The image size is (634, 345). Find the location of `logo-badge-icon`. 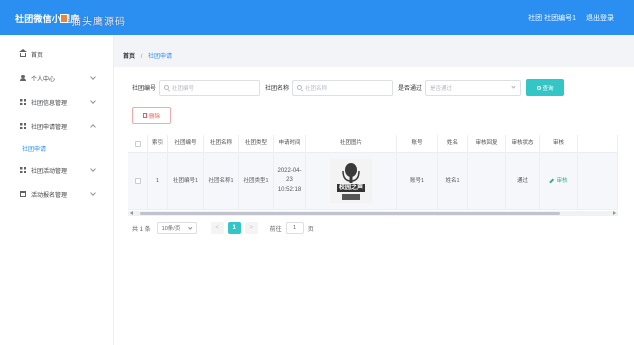

logo-badge-icon is located at coordinates (64, 18).